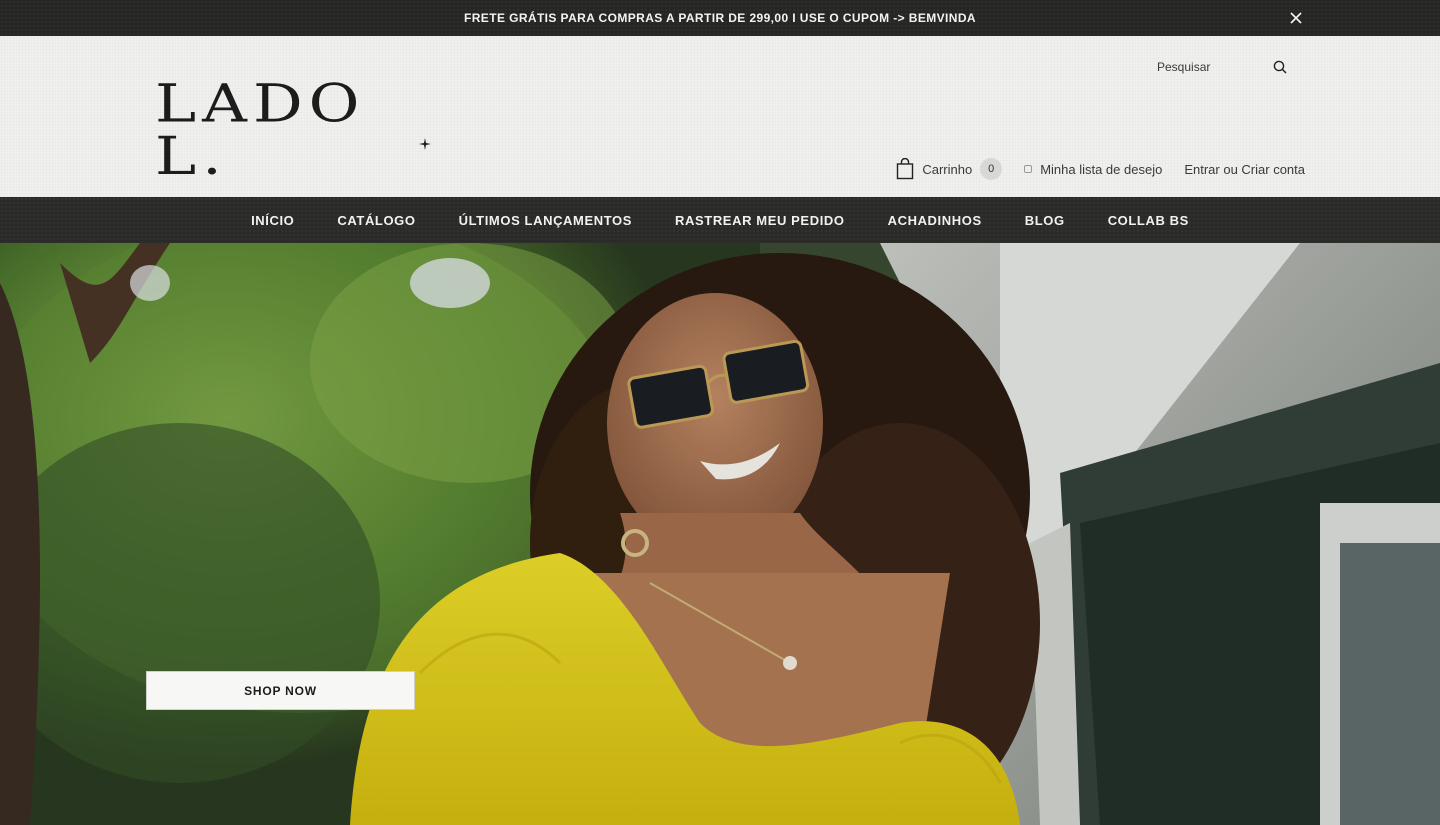 The height and width of the screenshot is (825, 1440). I want to click on nav-item-blog: BLOG, so click(1045, 220).